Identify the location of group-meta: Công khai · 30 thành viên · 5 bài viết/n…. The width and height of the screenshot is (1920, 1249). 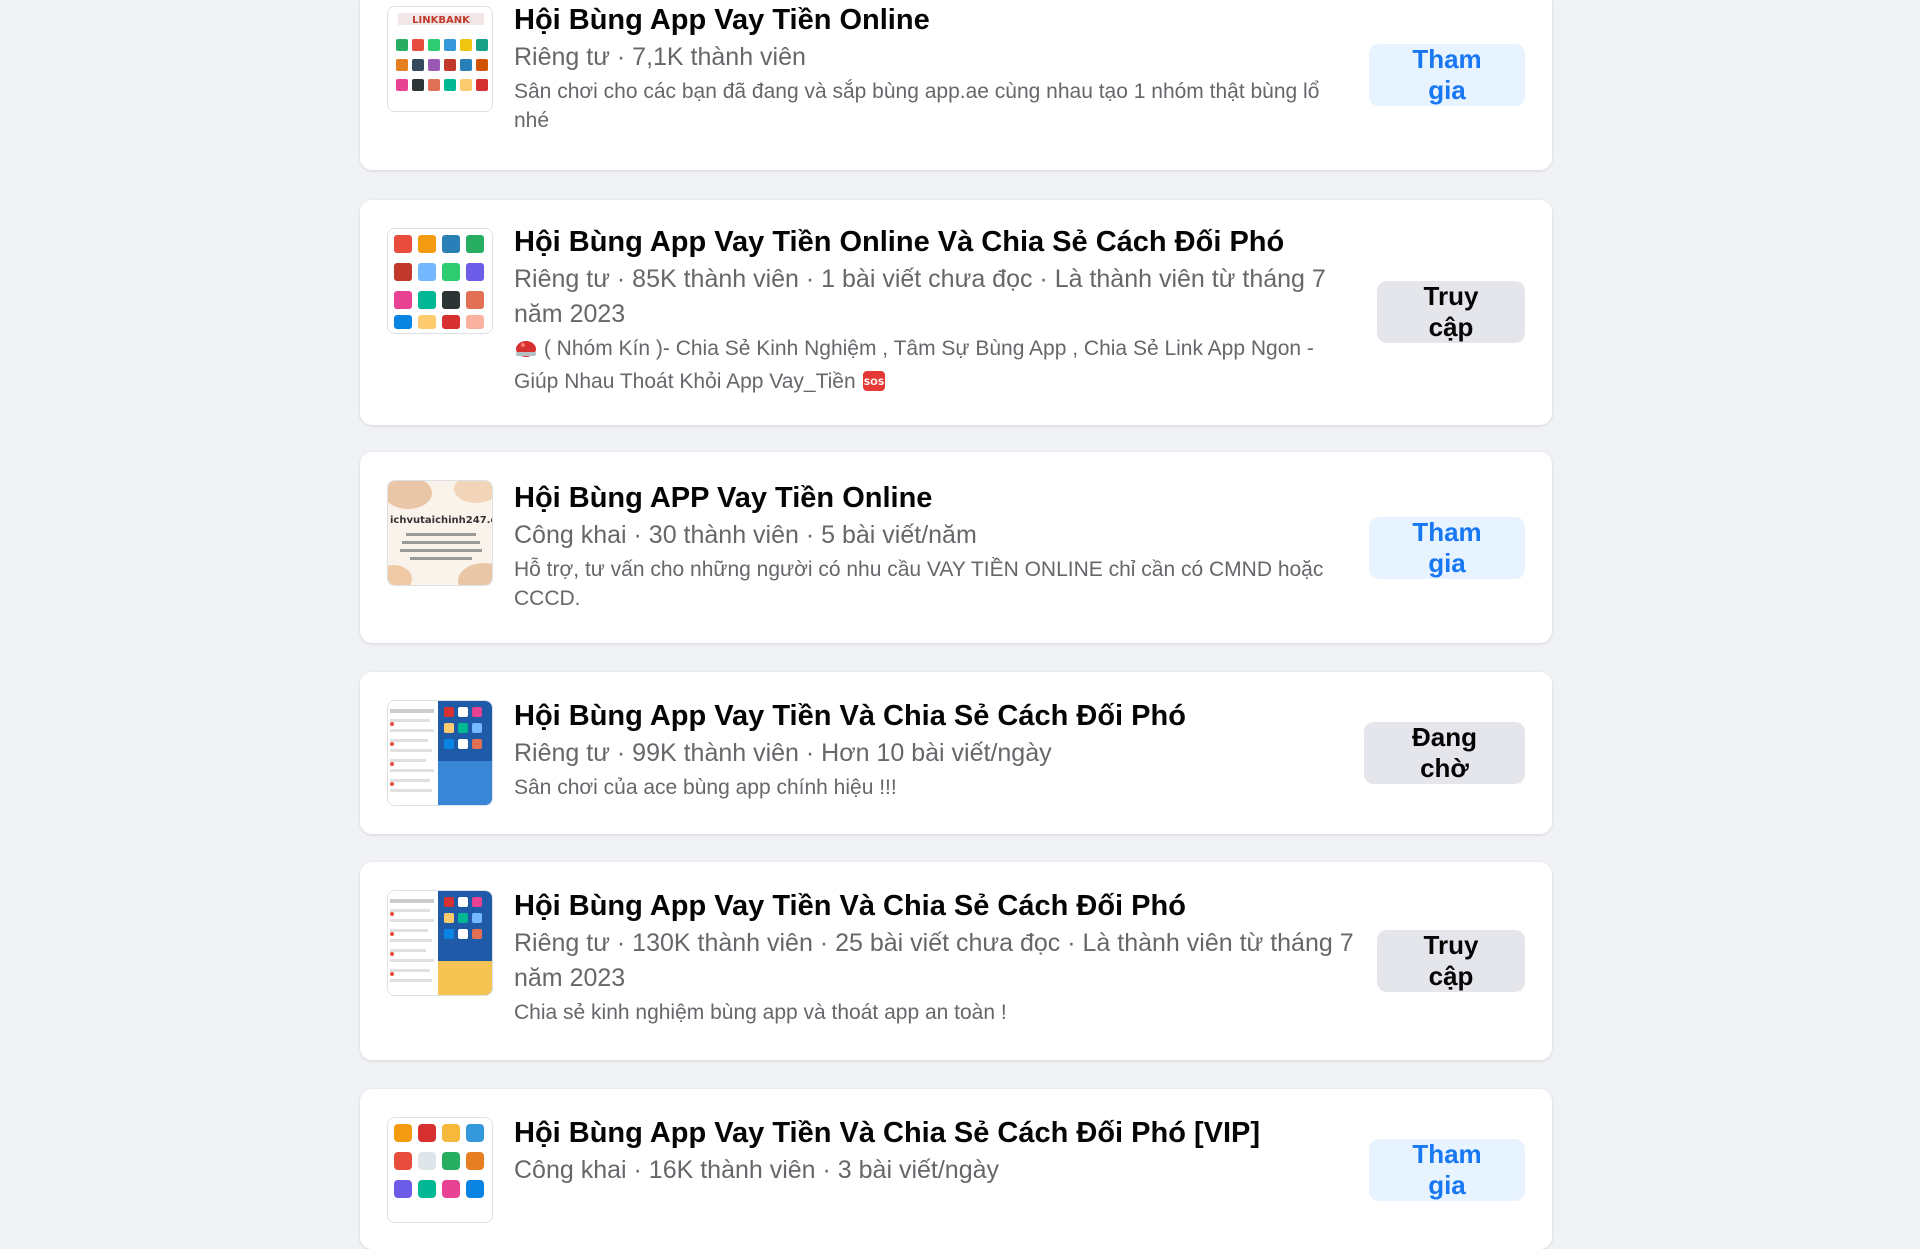
(745, 535).